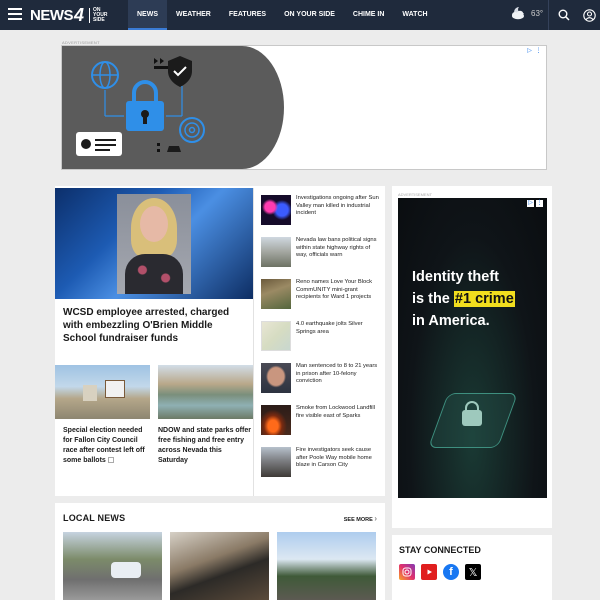 The height and width of the screenshot is (600, 600). Describe the element at coordinates (15, 14) in the screenshot. I see `menu-icon` at that location.